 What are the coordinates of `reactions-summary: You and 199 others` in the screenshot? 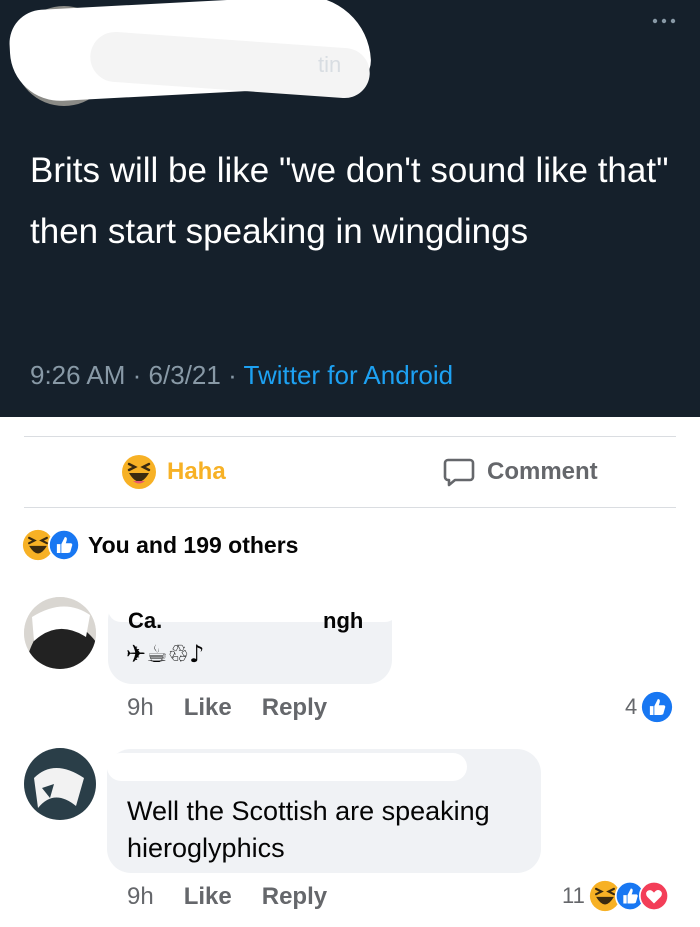 It's located at (160, 545).